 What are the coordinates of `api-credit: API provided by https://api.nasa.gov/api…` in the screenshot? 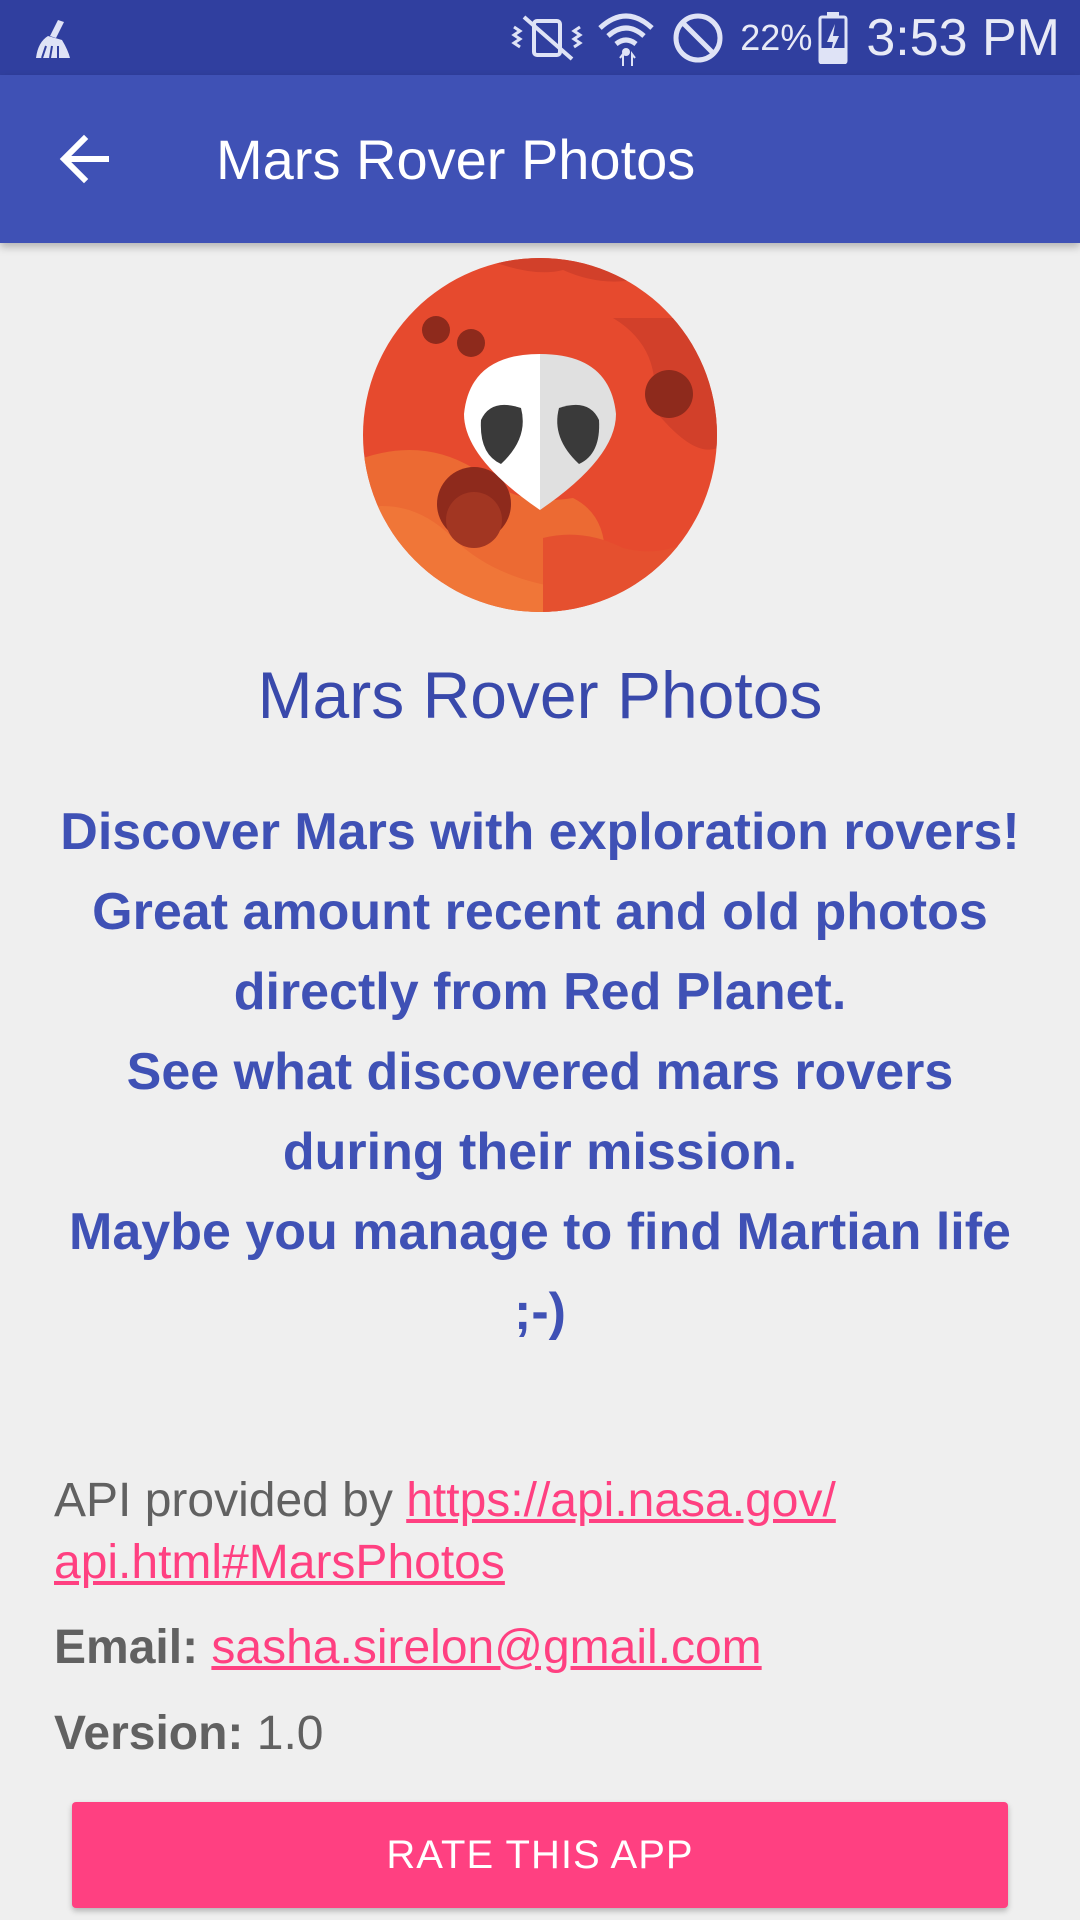 It's located at (544, 1532).